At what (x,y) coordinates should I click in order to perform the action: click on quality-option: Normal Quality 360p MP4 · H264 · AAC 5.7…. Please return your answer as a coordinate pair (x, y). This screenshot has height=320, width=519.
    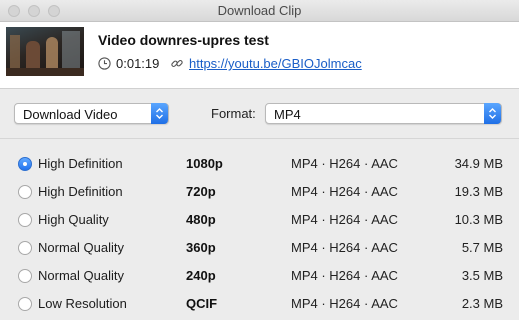
    Looking at the image, I should click on (259, 248).